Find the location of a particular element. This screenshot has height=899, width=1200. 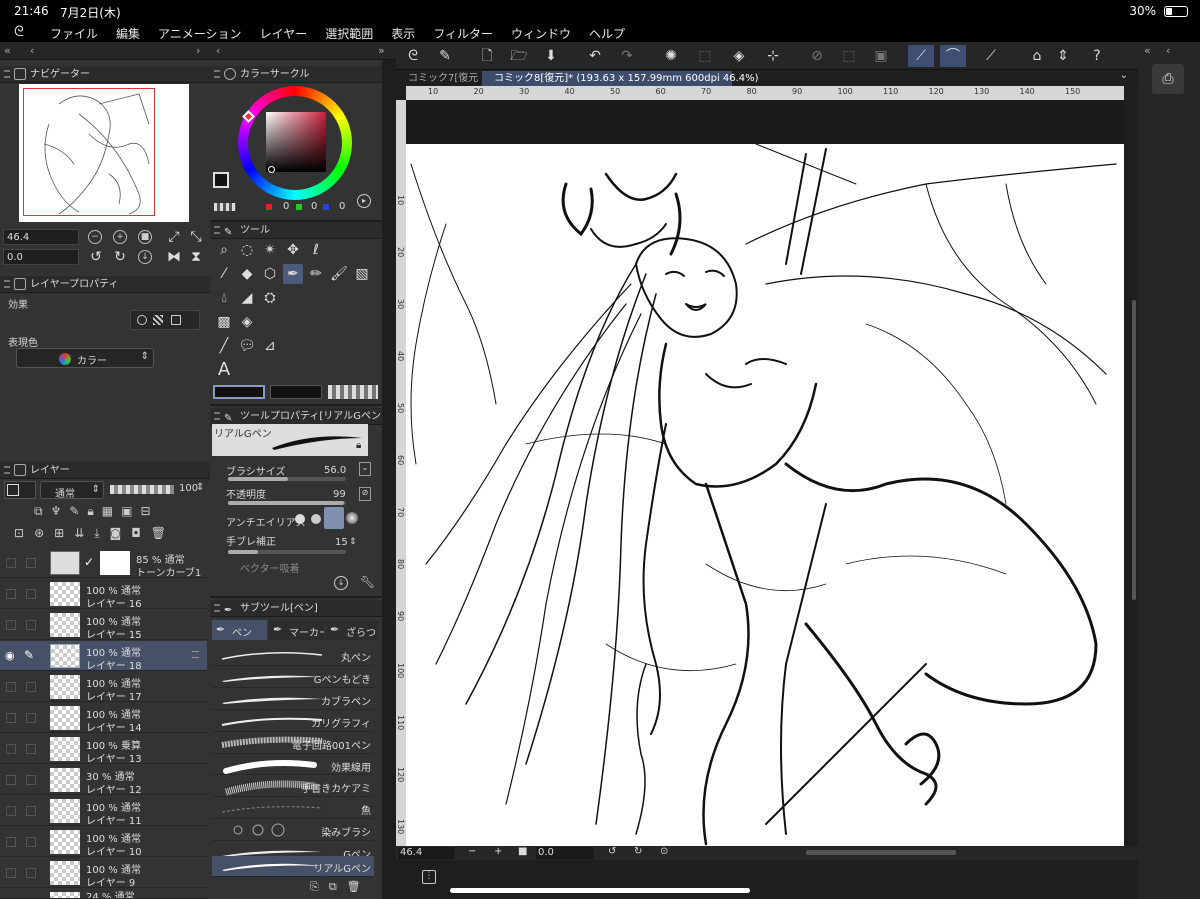

saturation-value-square is located at coordinates (296, 142).